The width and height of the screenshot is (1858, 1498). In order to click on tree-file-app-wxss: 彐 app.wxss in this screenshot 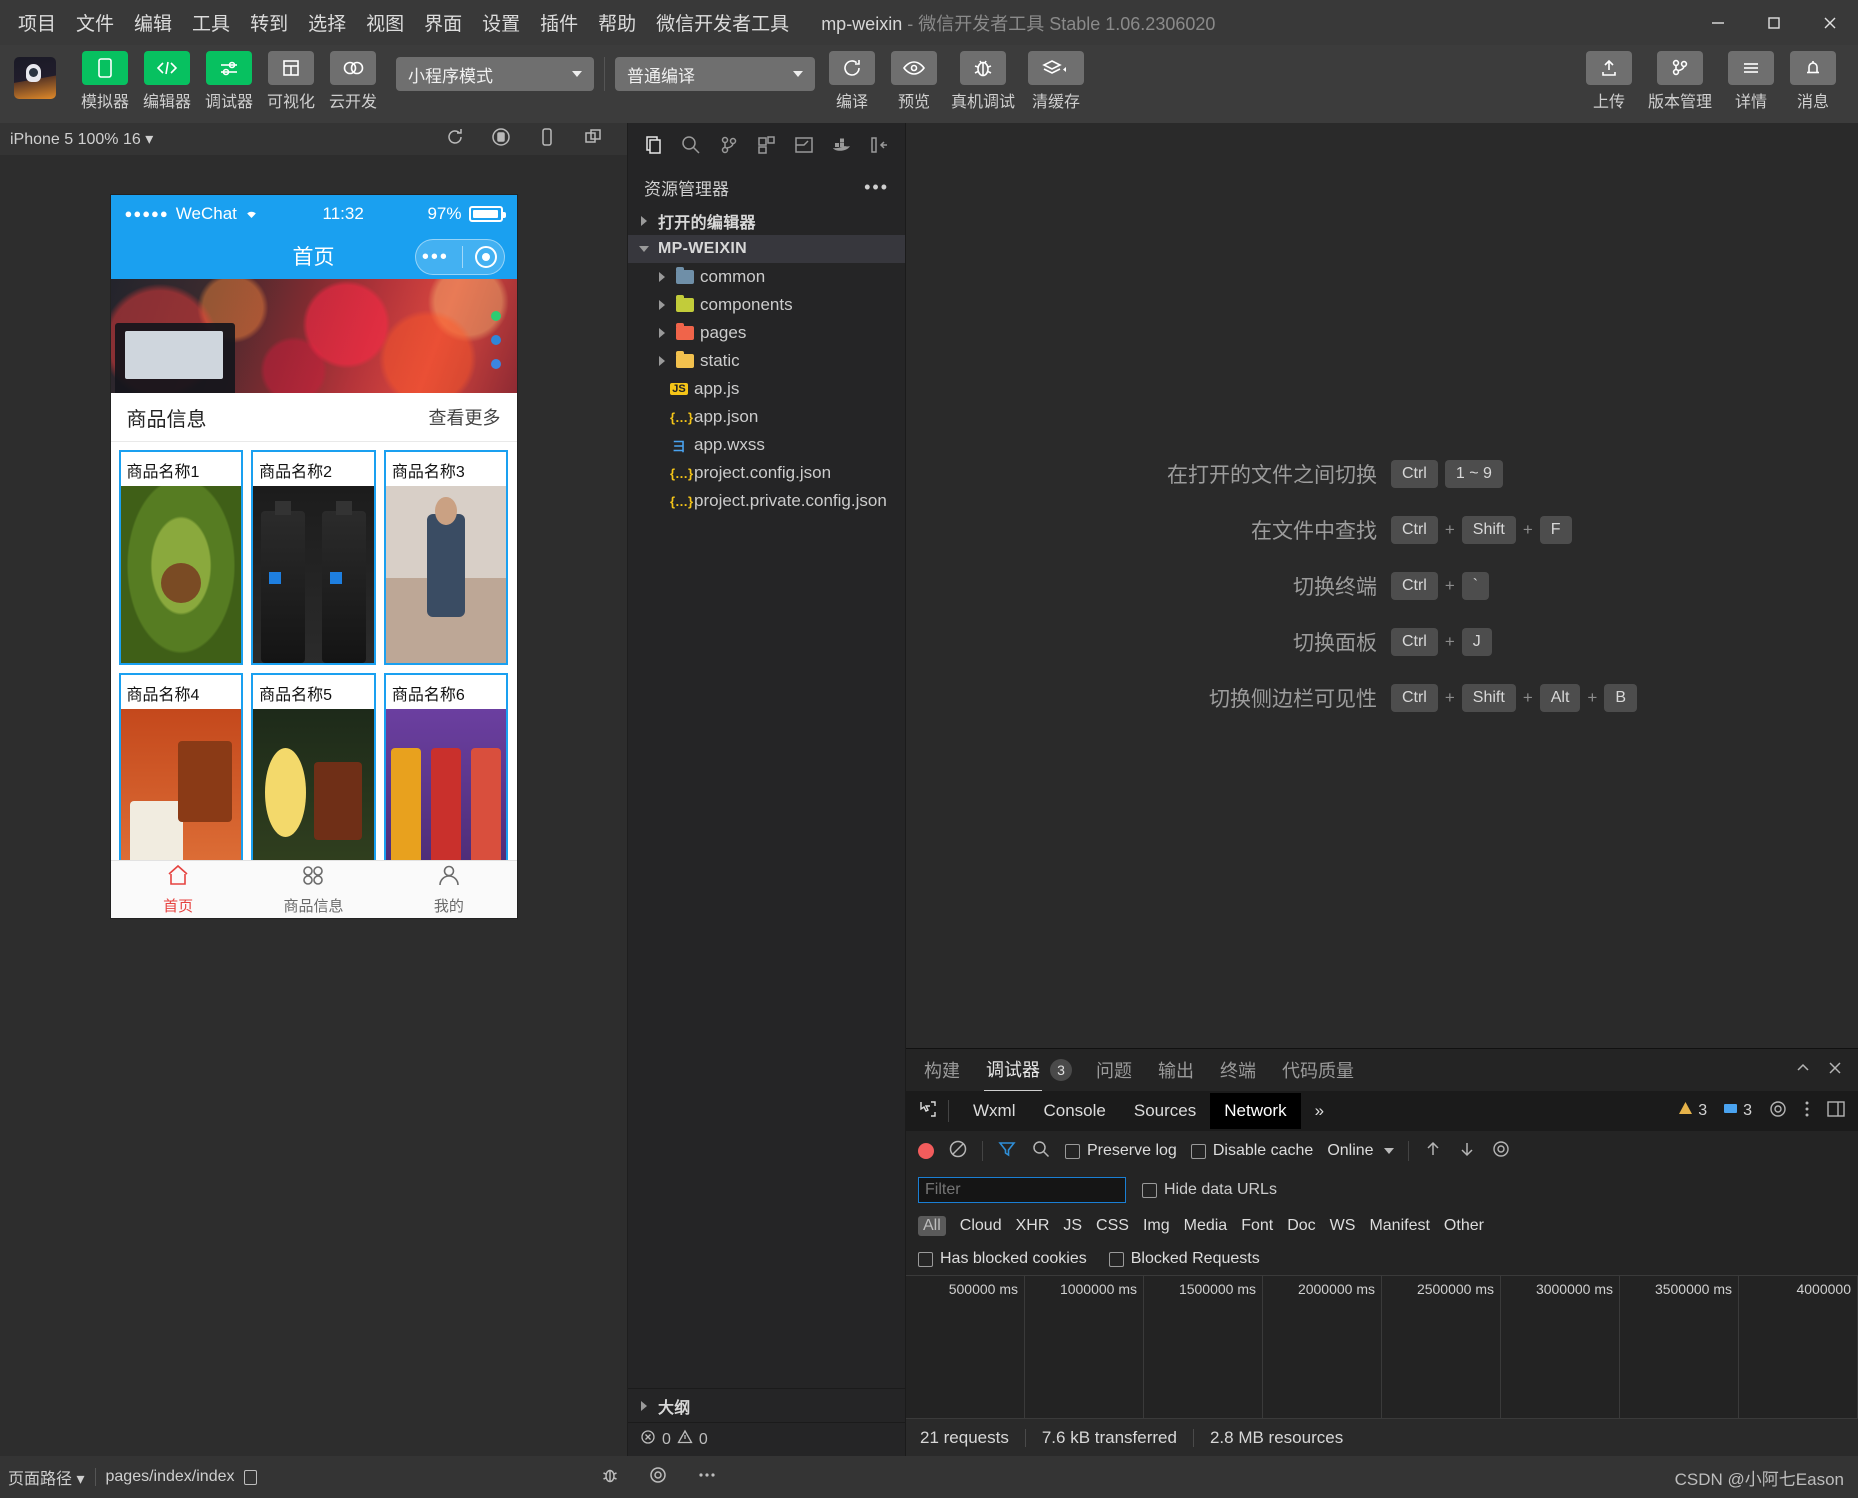, I will do `click(766, 445)`.